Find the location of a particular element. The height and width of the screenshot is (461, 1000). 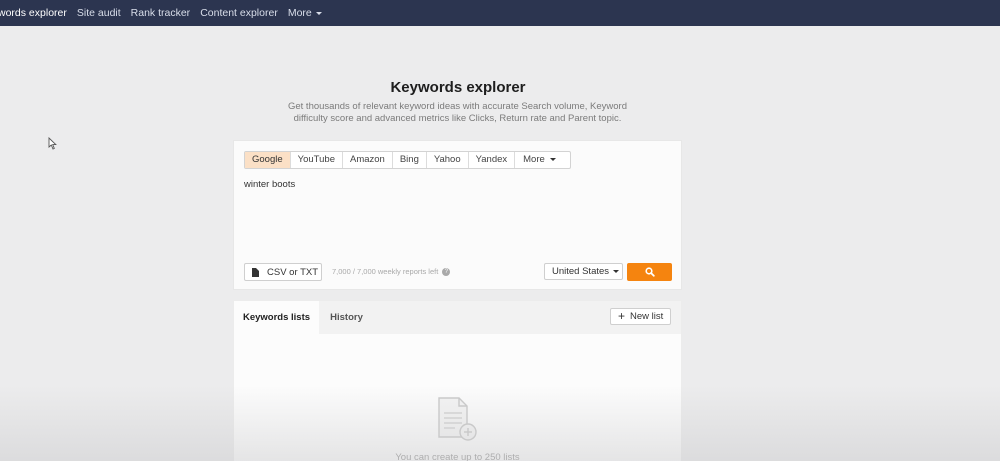

engine-yahoo: Yahoo is located at coordinates (448, 160).